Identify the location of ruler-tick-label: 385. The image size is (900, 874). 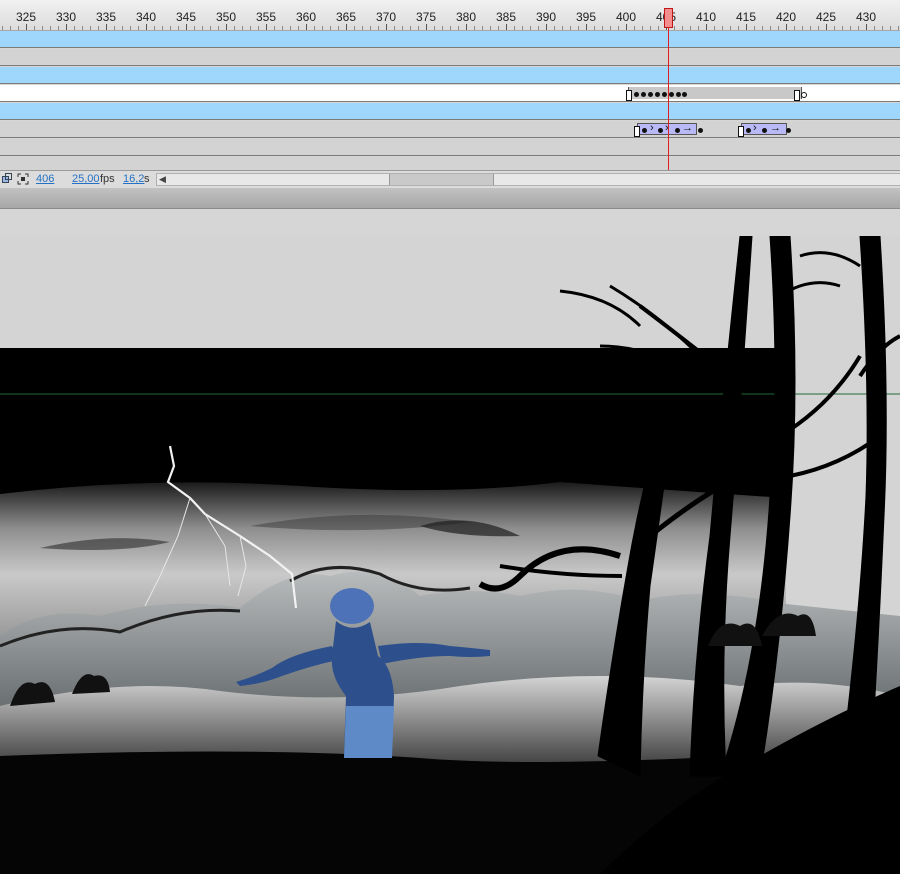
(506, 17).